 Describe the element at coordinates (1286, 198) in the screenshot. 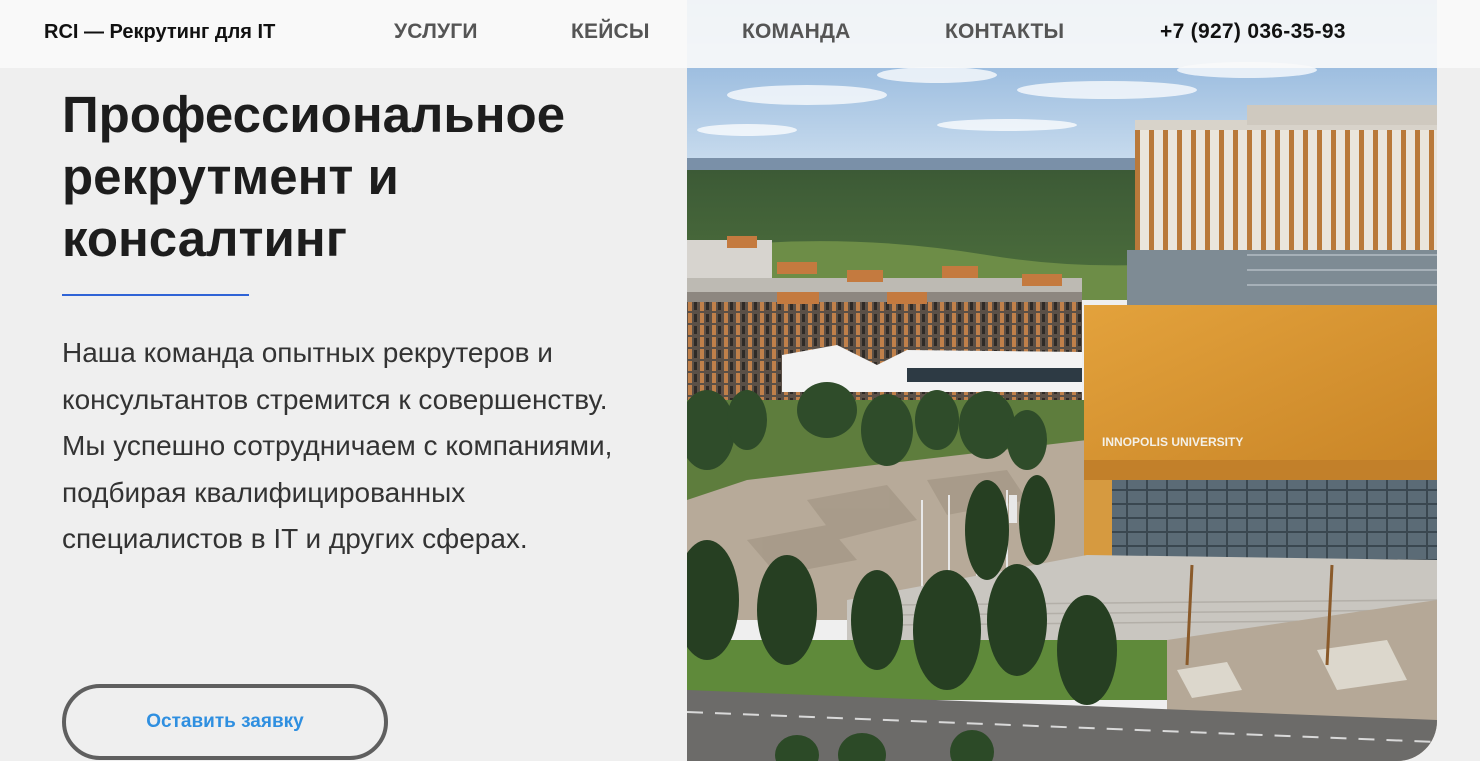

I see `residential-tower` at that location.